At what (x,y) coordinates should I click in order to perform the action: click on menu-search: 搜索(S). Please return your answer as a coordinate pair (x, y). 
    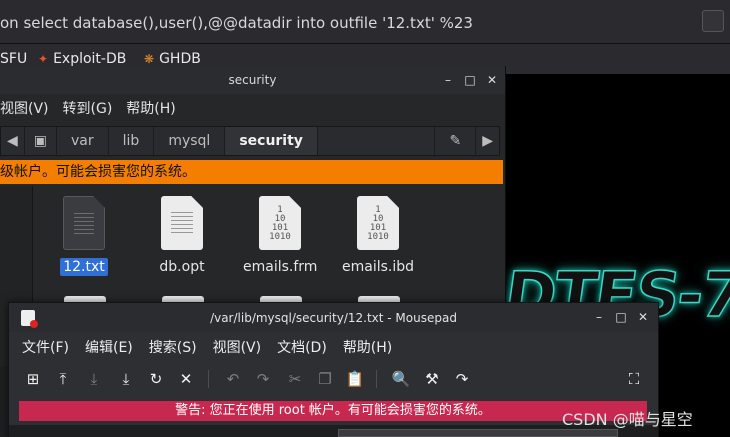
    Looking at the image, I should click on (173, 347).